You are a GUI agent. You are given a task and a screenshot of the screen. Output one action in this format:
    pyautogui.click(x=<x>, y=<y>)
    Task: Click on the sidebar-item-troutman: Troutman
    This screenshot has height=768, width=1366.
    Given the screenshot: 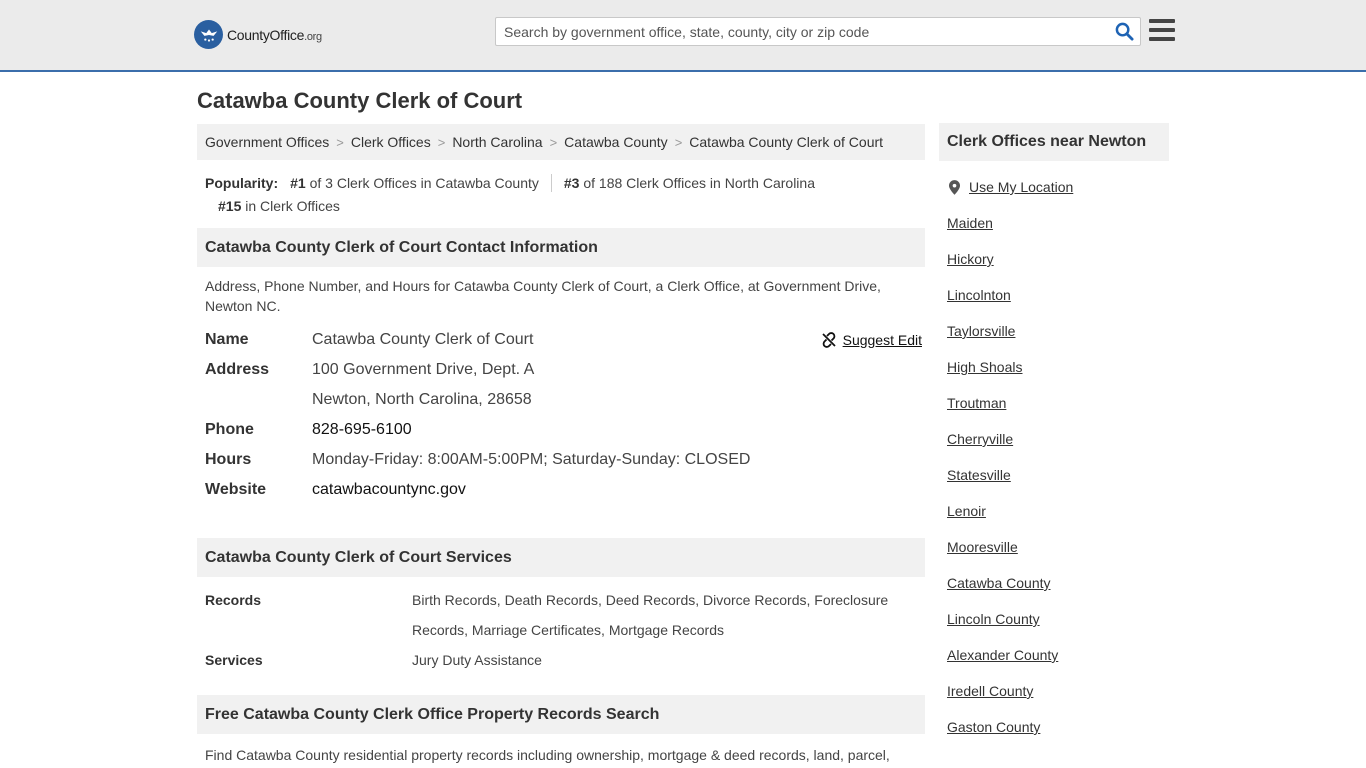 What is the action you would take?
    pyautogui.click(x=977, y=403)
    